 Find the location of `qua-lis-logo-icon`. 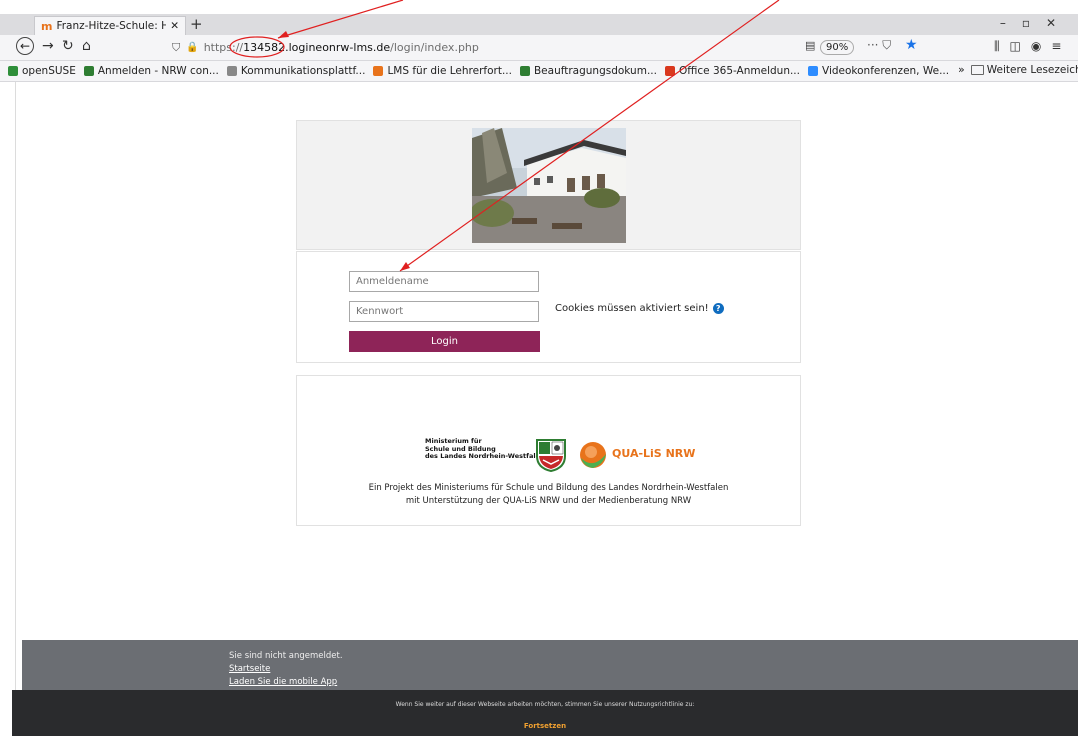

qua-lis-logo-icon is located at coordinates (593, 455).